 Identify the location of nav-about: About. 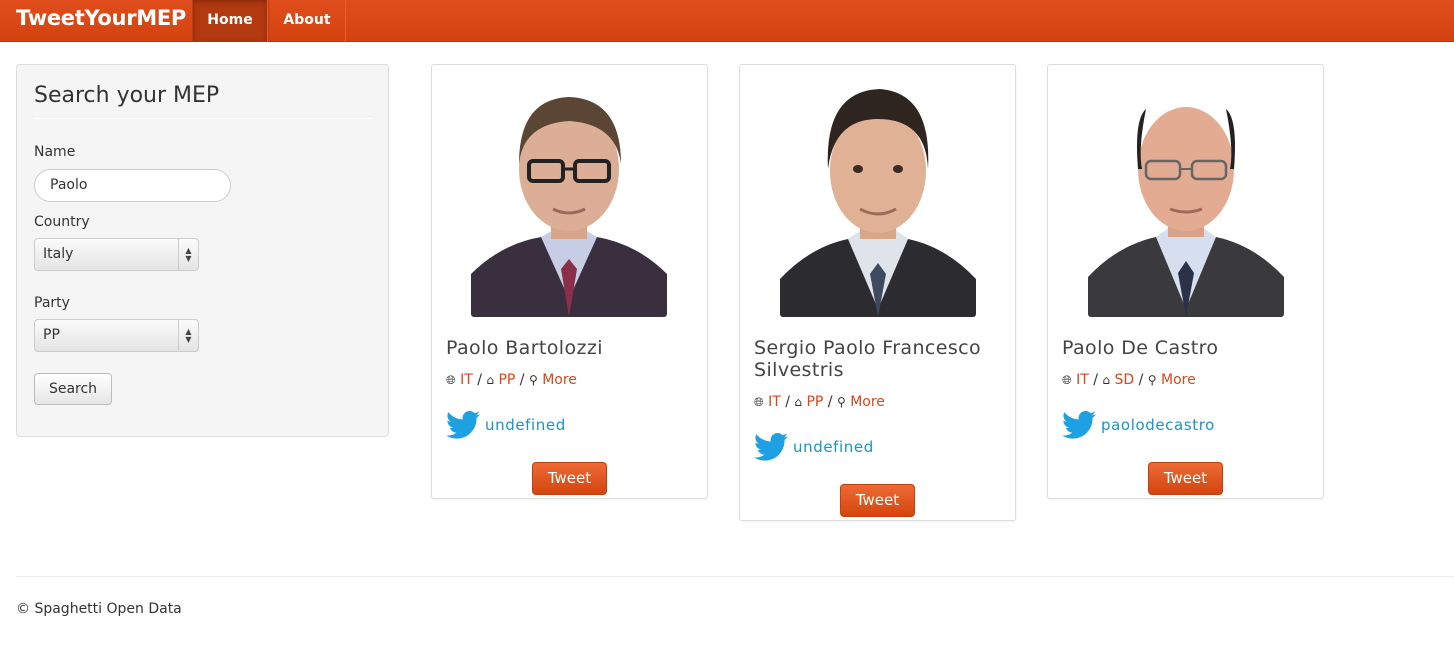
(307, 21).